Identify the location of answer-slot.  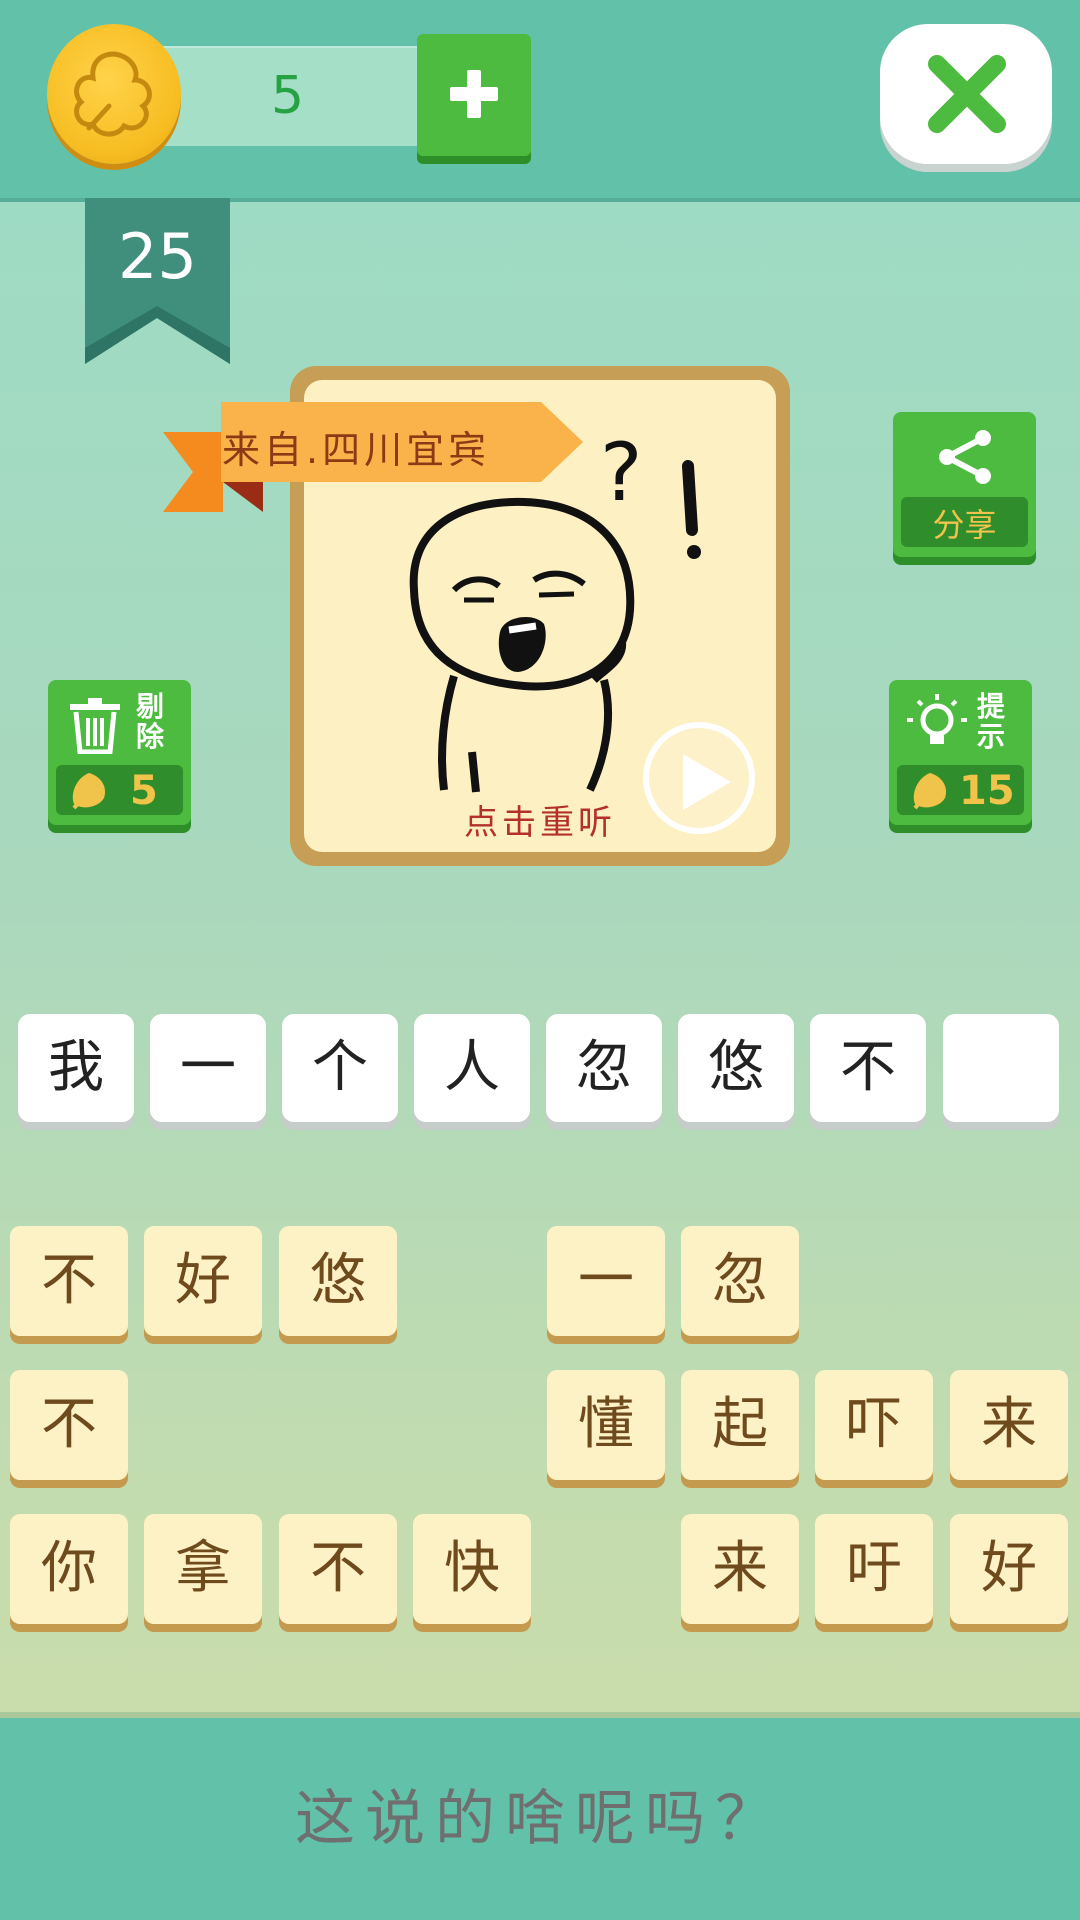
(1001, 1068).